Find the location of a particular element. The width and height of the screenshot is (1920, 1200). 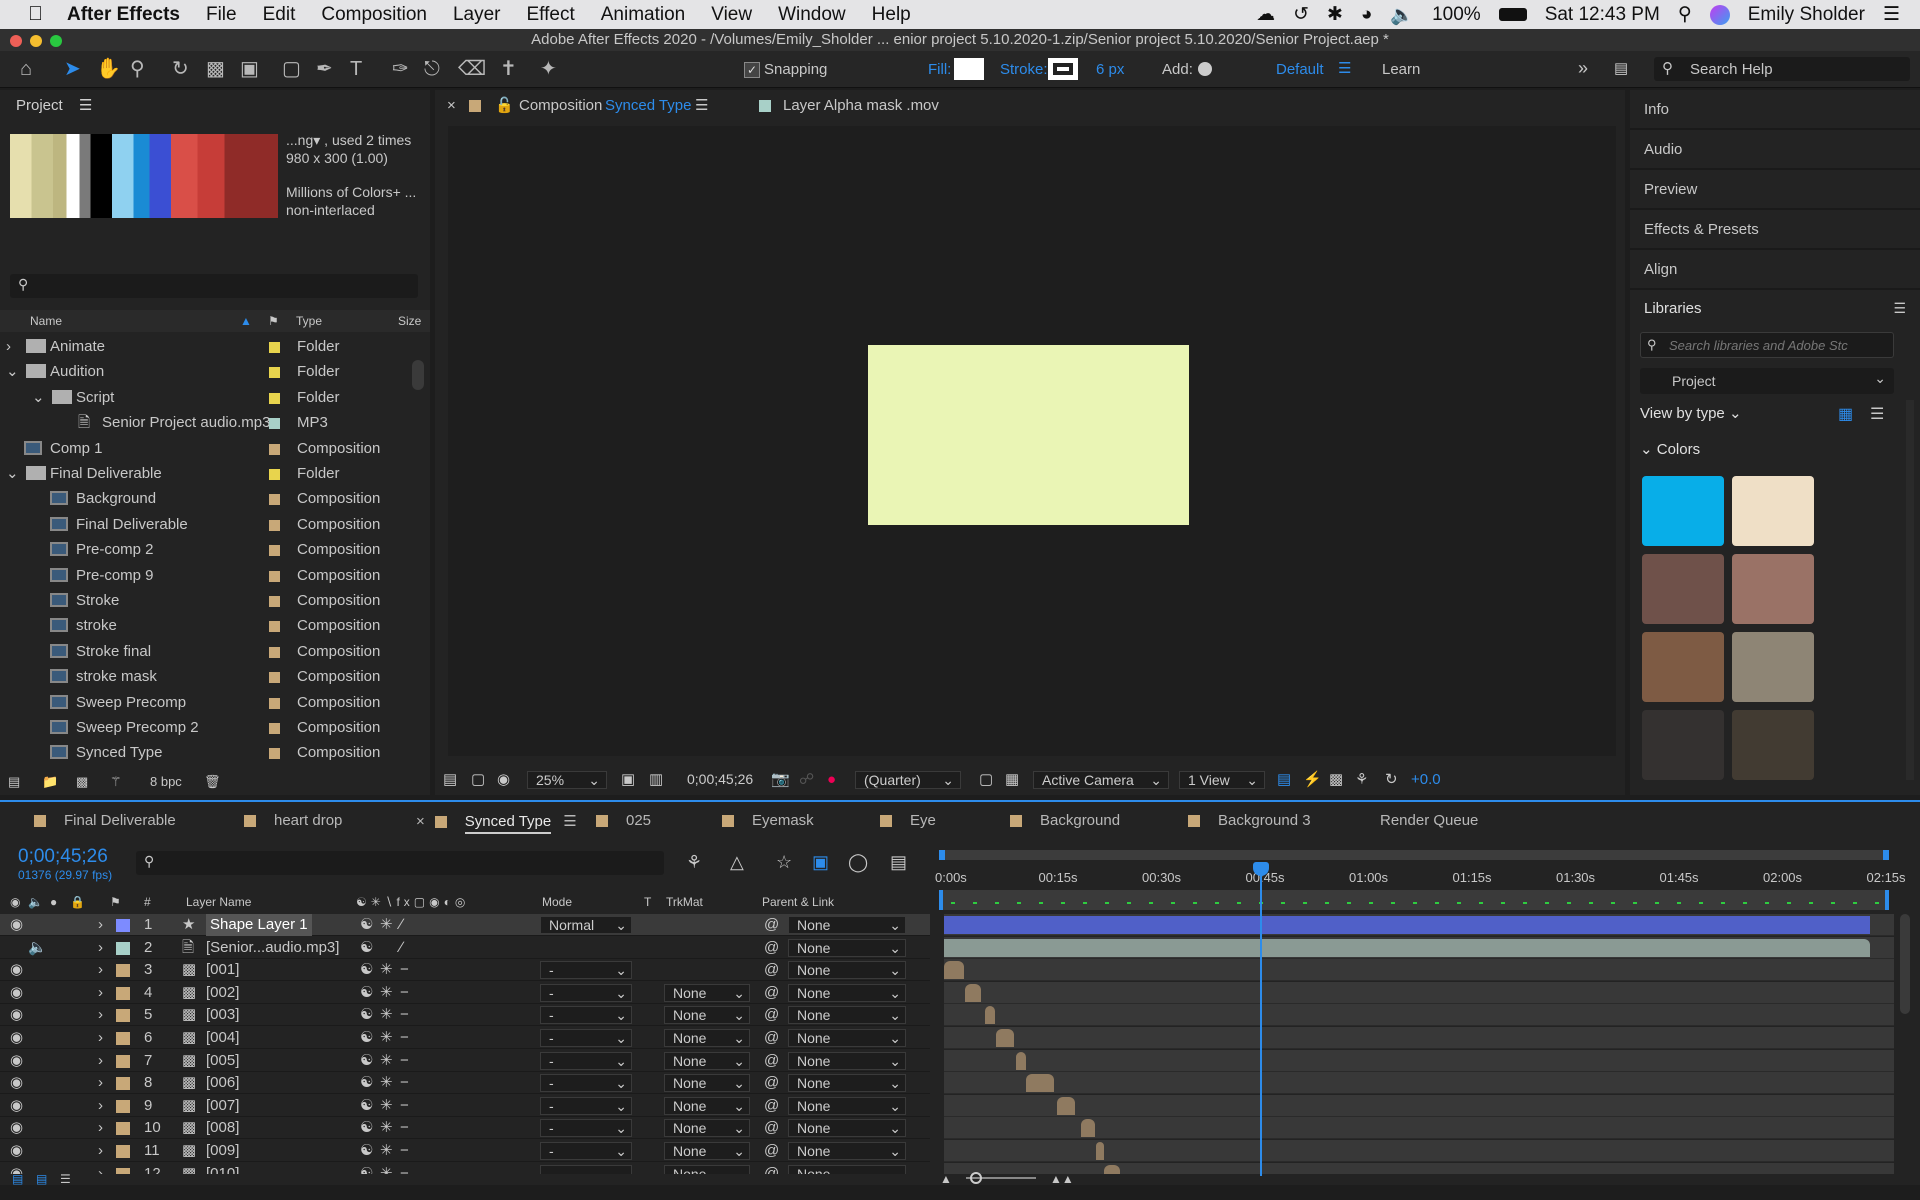

lock-header-icon: 🔒 is located at coordinates (77, 902).